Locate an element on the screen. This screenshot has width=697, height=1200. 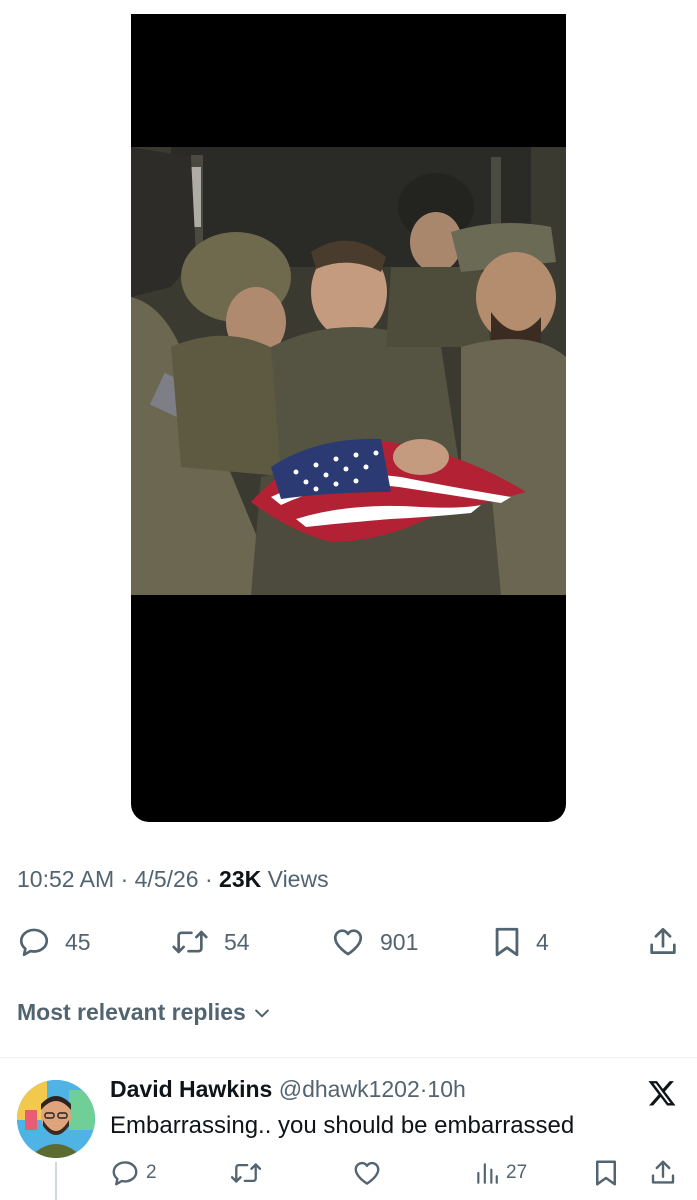
replies-sort-dropdown: Most relevant replies is located at coordinates (144, 1012).